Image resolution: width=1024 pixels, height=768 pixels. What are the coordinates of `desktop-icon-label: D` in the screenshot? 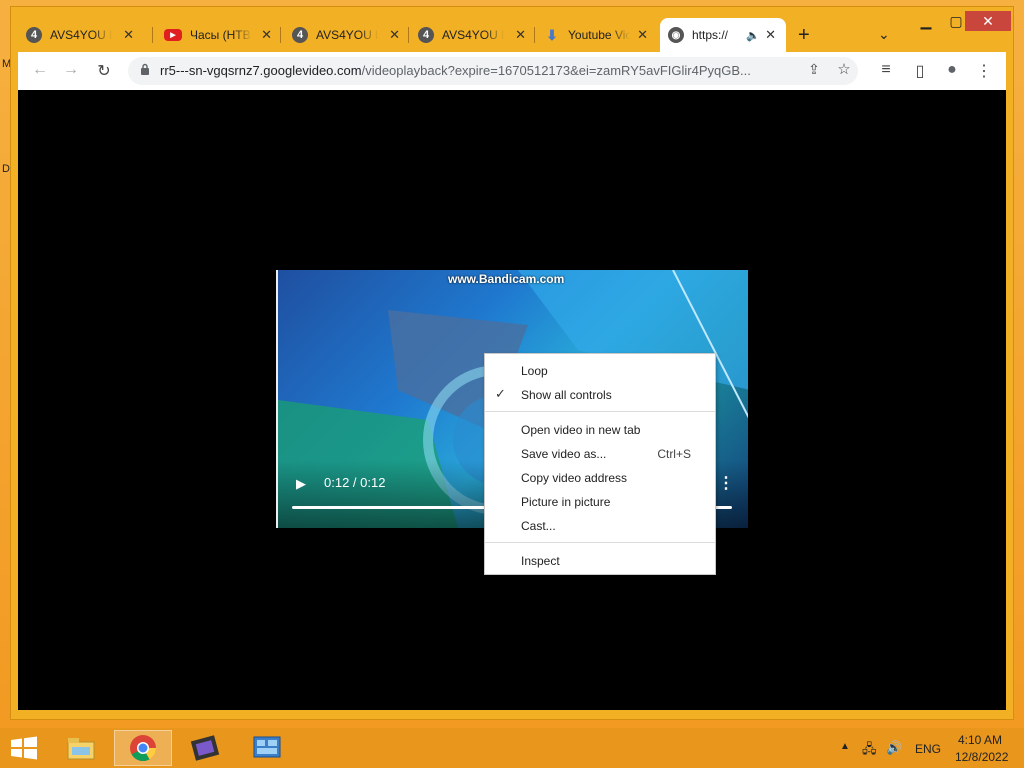 It's located at (6, 169).